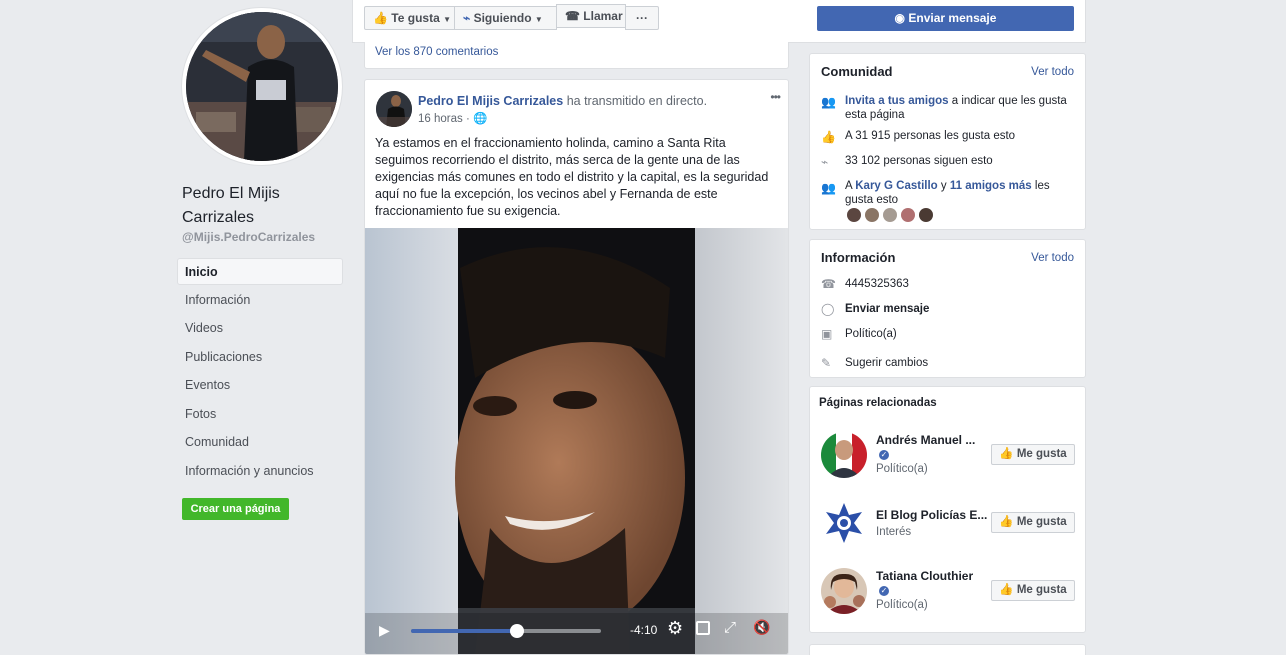 This screenshot has width=1286, height=655. What do you see at coordinates (991, 186) in the screenshot?
I see `more-friends-link: 11 amigos más` at bounding box center [991, 186].